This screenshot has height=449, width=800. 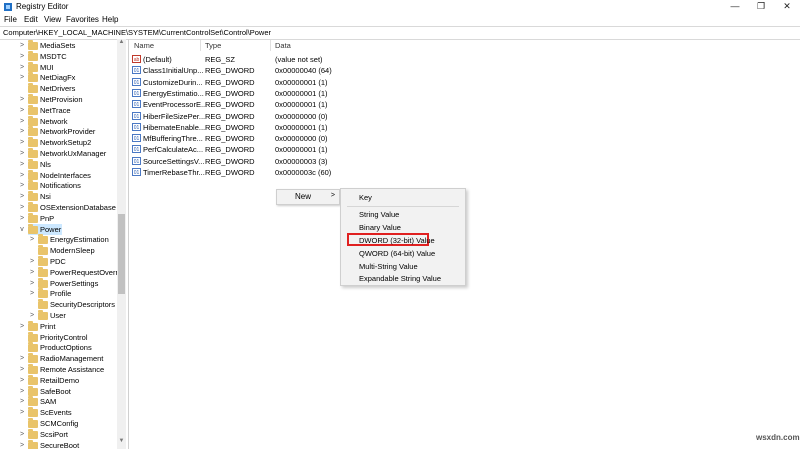 What do you see at coordinates (58, 88) in the screenshot?
I see `tree-item: NetDrivers` at bounding box center [58, 88].